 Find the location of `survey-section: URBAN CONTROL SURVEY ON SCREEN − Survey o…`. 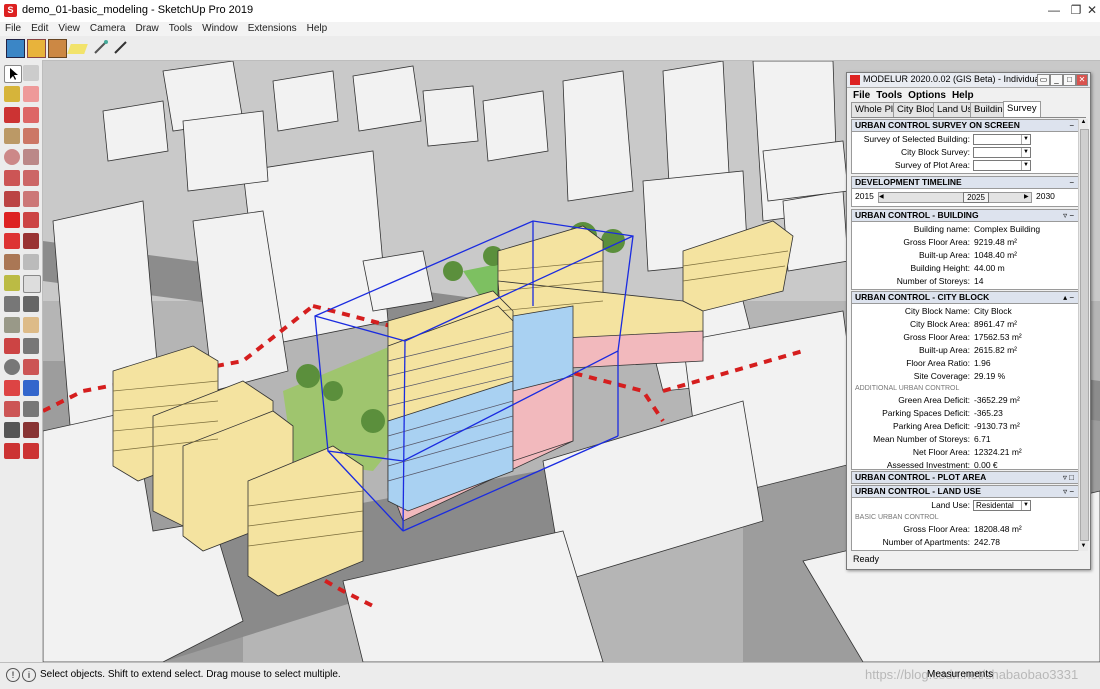

survey-section: URBAN CONTROL SURVEY ON SCREEN − Survey o… is located at coordinates (965, 146).